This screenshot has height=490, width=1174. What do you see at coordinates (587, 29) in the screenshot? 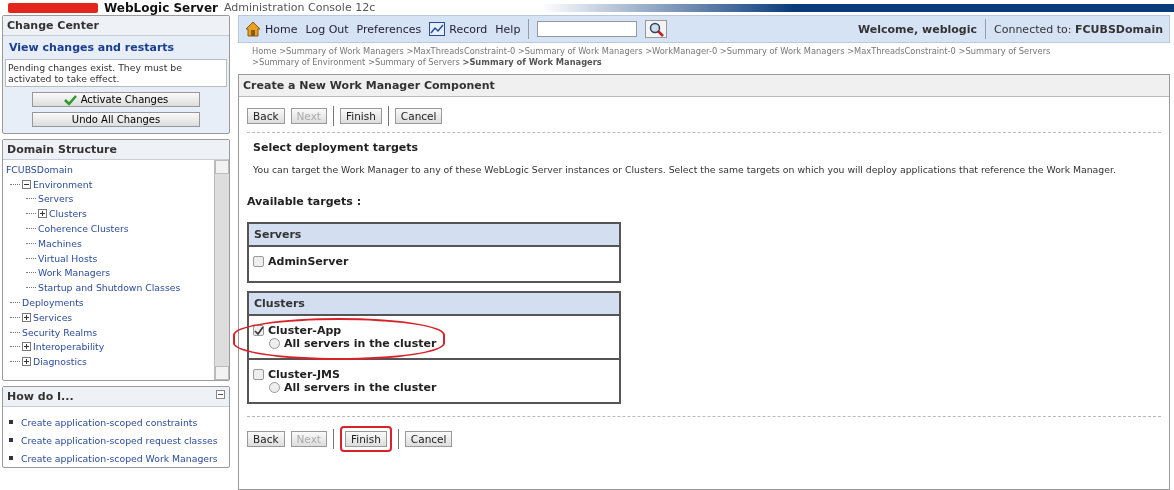
I see `search-field` at bounding box center [587, 29].